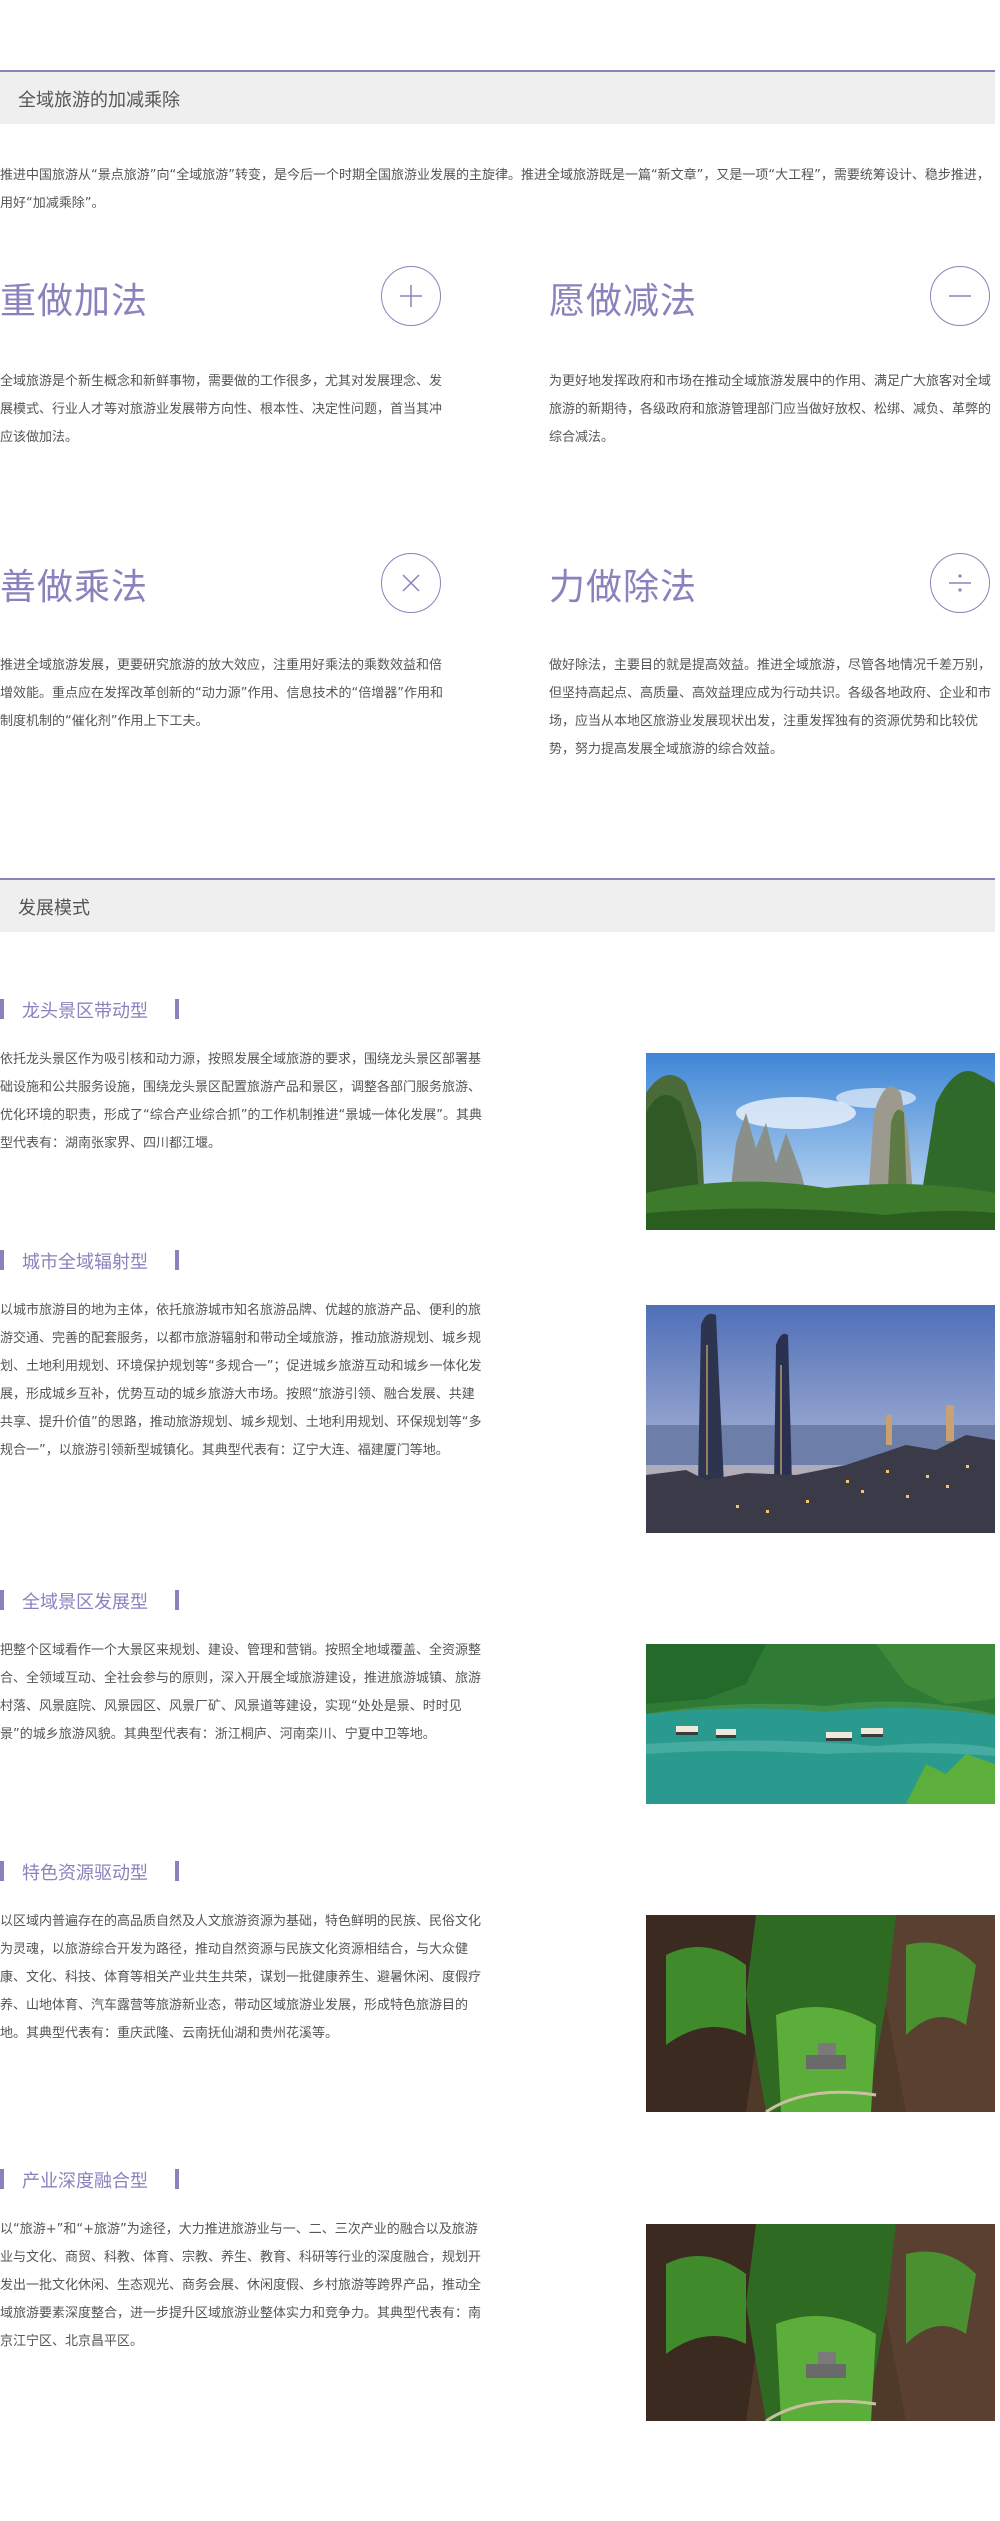 The width and height of the screenshot is (1000, 2521). What do you see at coordinates (820, 1141) in the screenshot?
I see `karst-mountains-photo` at bounding box center [820, 1141].